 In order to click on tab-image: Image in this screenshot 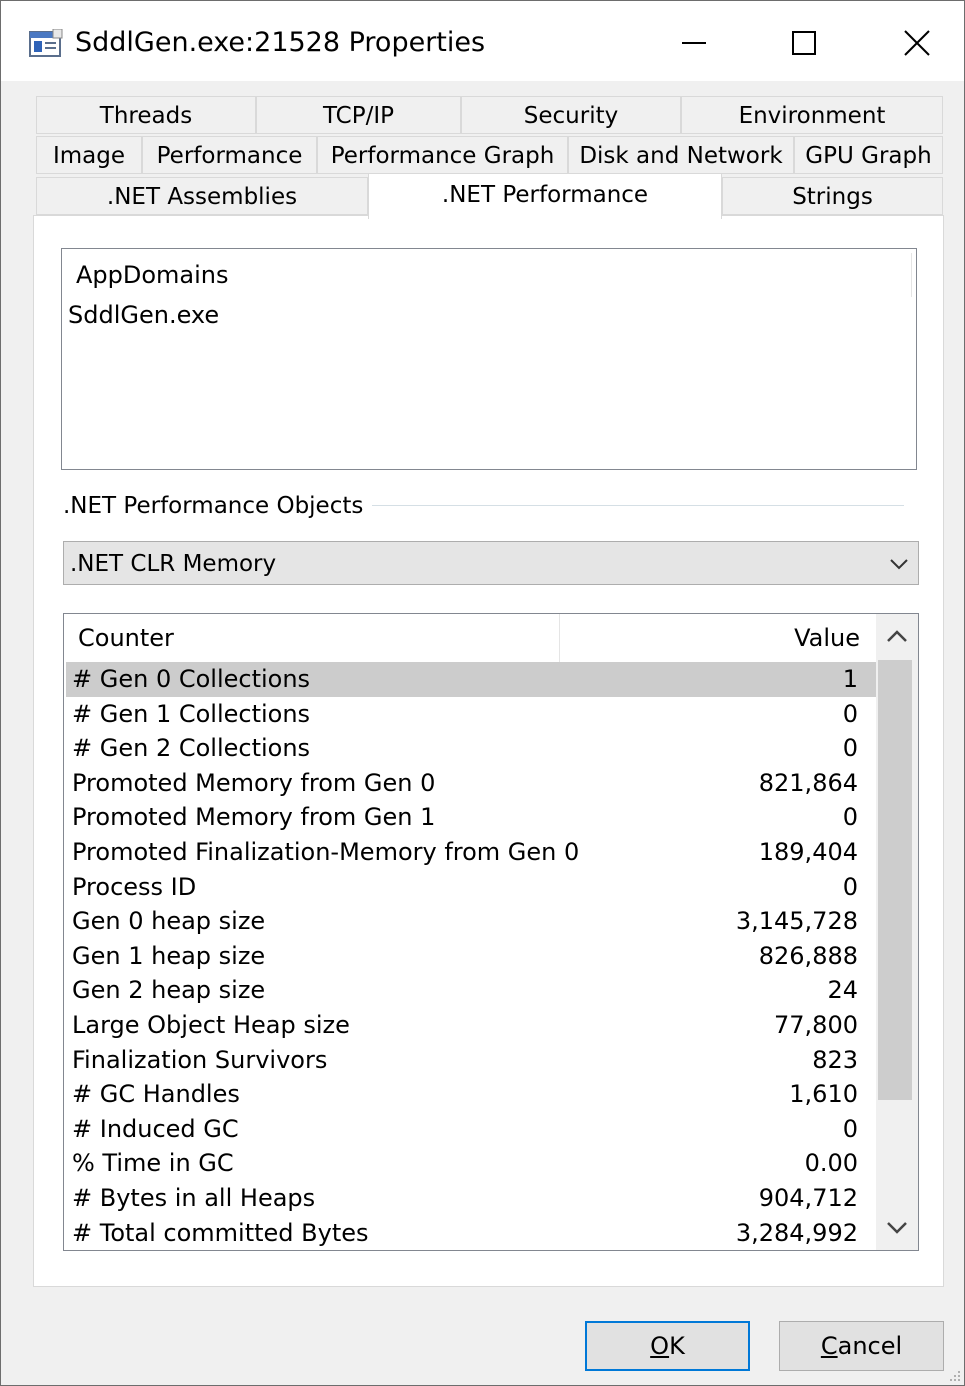, I will do `click(89, 155)`.